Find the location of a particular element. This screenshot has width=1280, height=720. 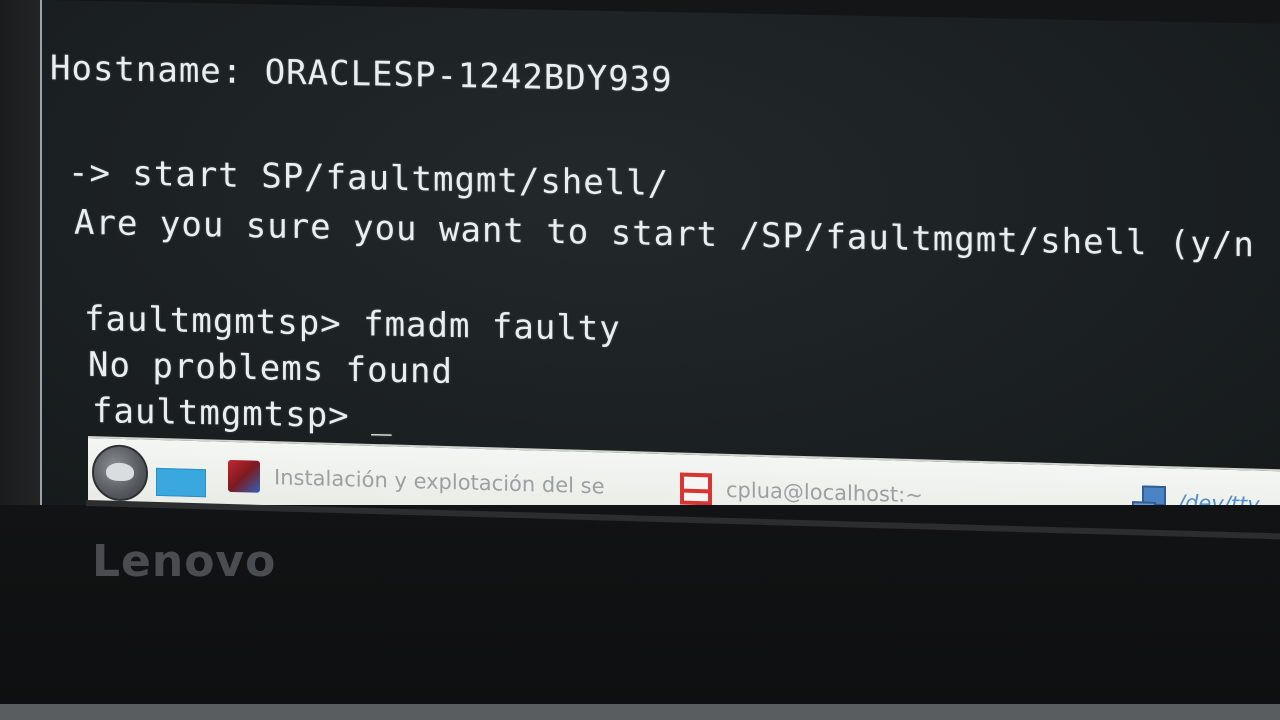

start-logo is located at coordinates (120, 472).